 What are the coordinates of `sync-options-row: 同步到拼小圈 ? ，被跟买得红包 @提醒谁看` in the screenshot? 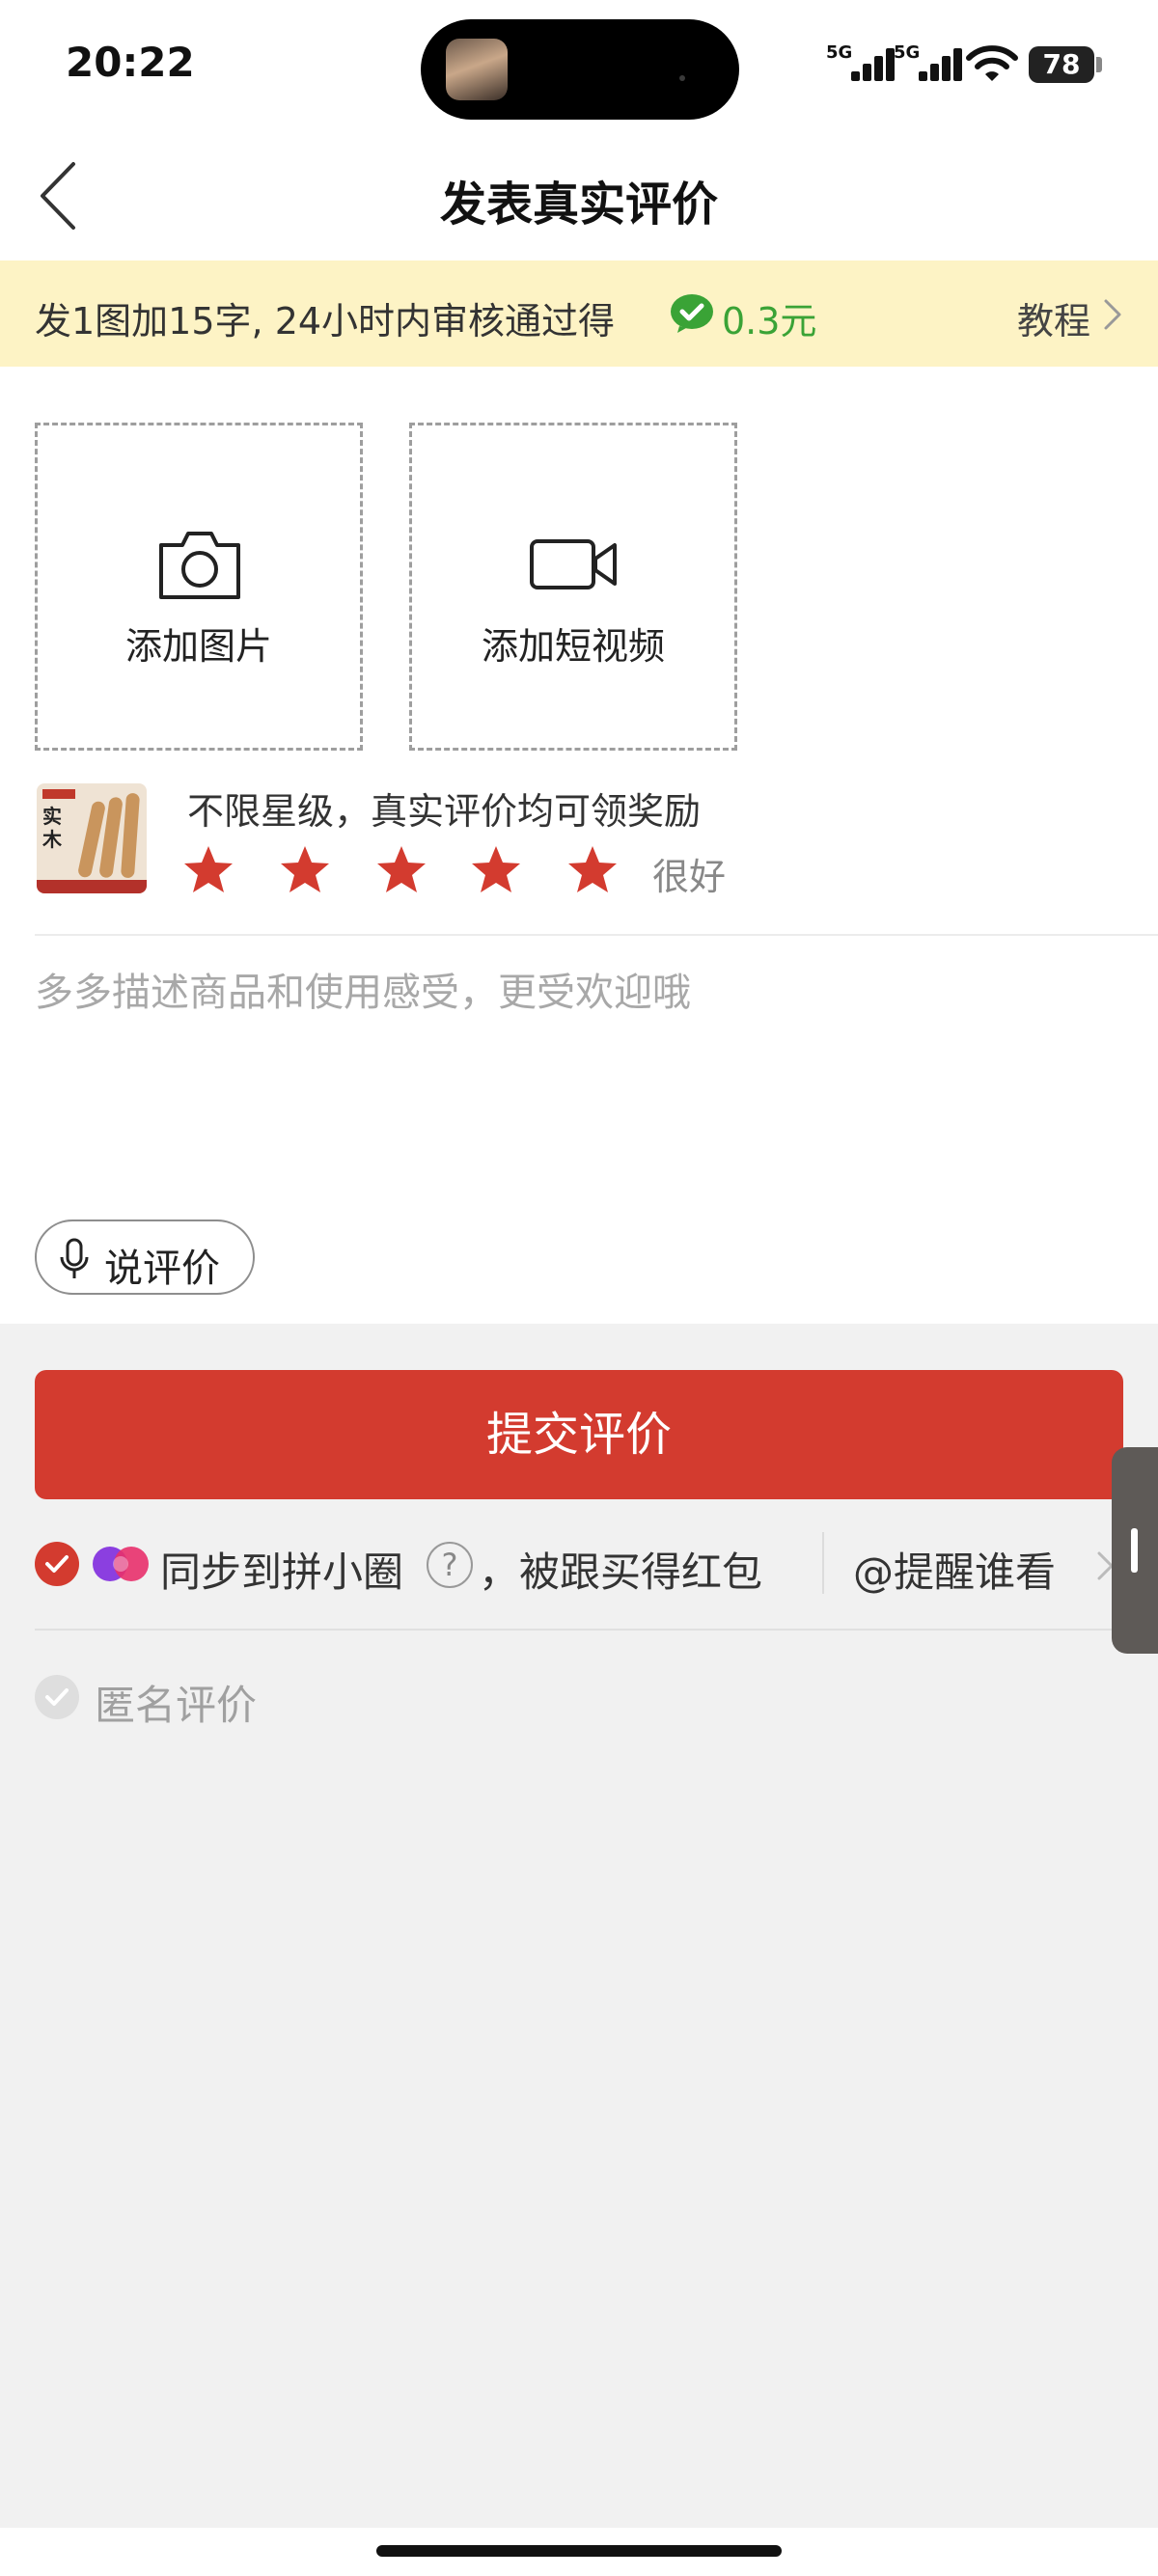 It's located at (579, 1564).